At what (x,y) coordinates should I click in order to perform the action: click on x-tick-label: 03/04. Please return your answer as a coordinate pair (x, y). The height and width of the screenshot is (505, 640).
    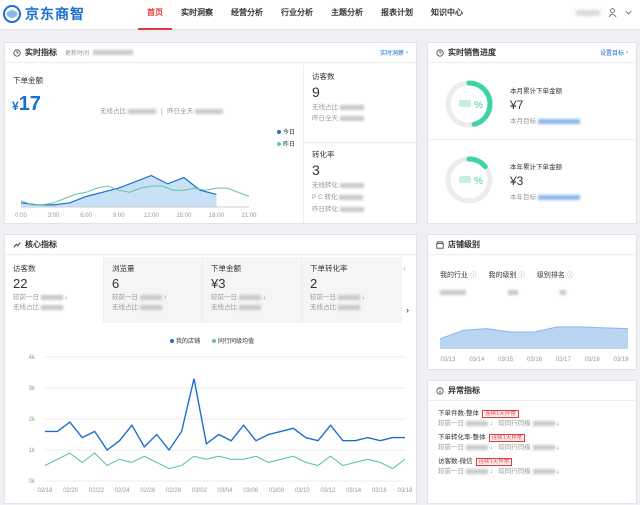
    Looking at the image, I should click on (225, 491).